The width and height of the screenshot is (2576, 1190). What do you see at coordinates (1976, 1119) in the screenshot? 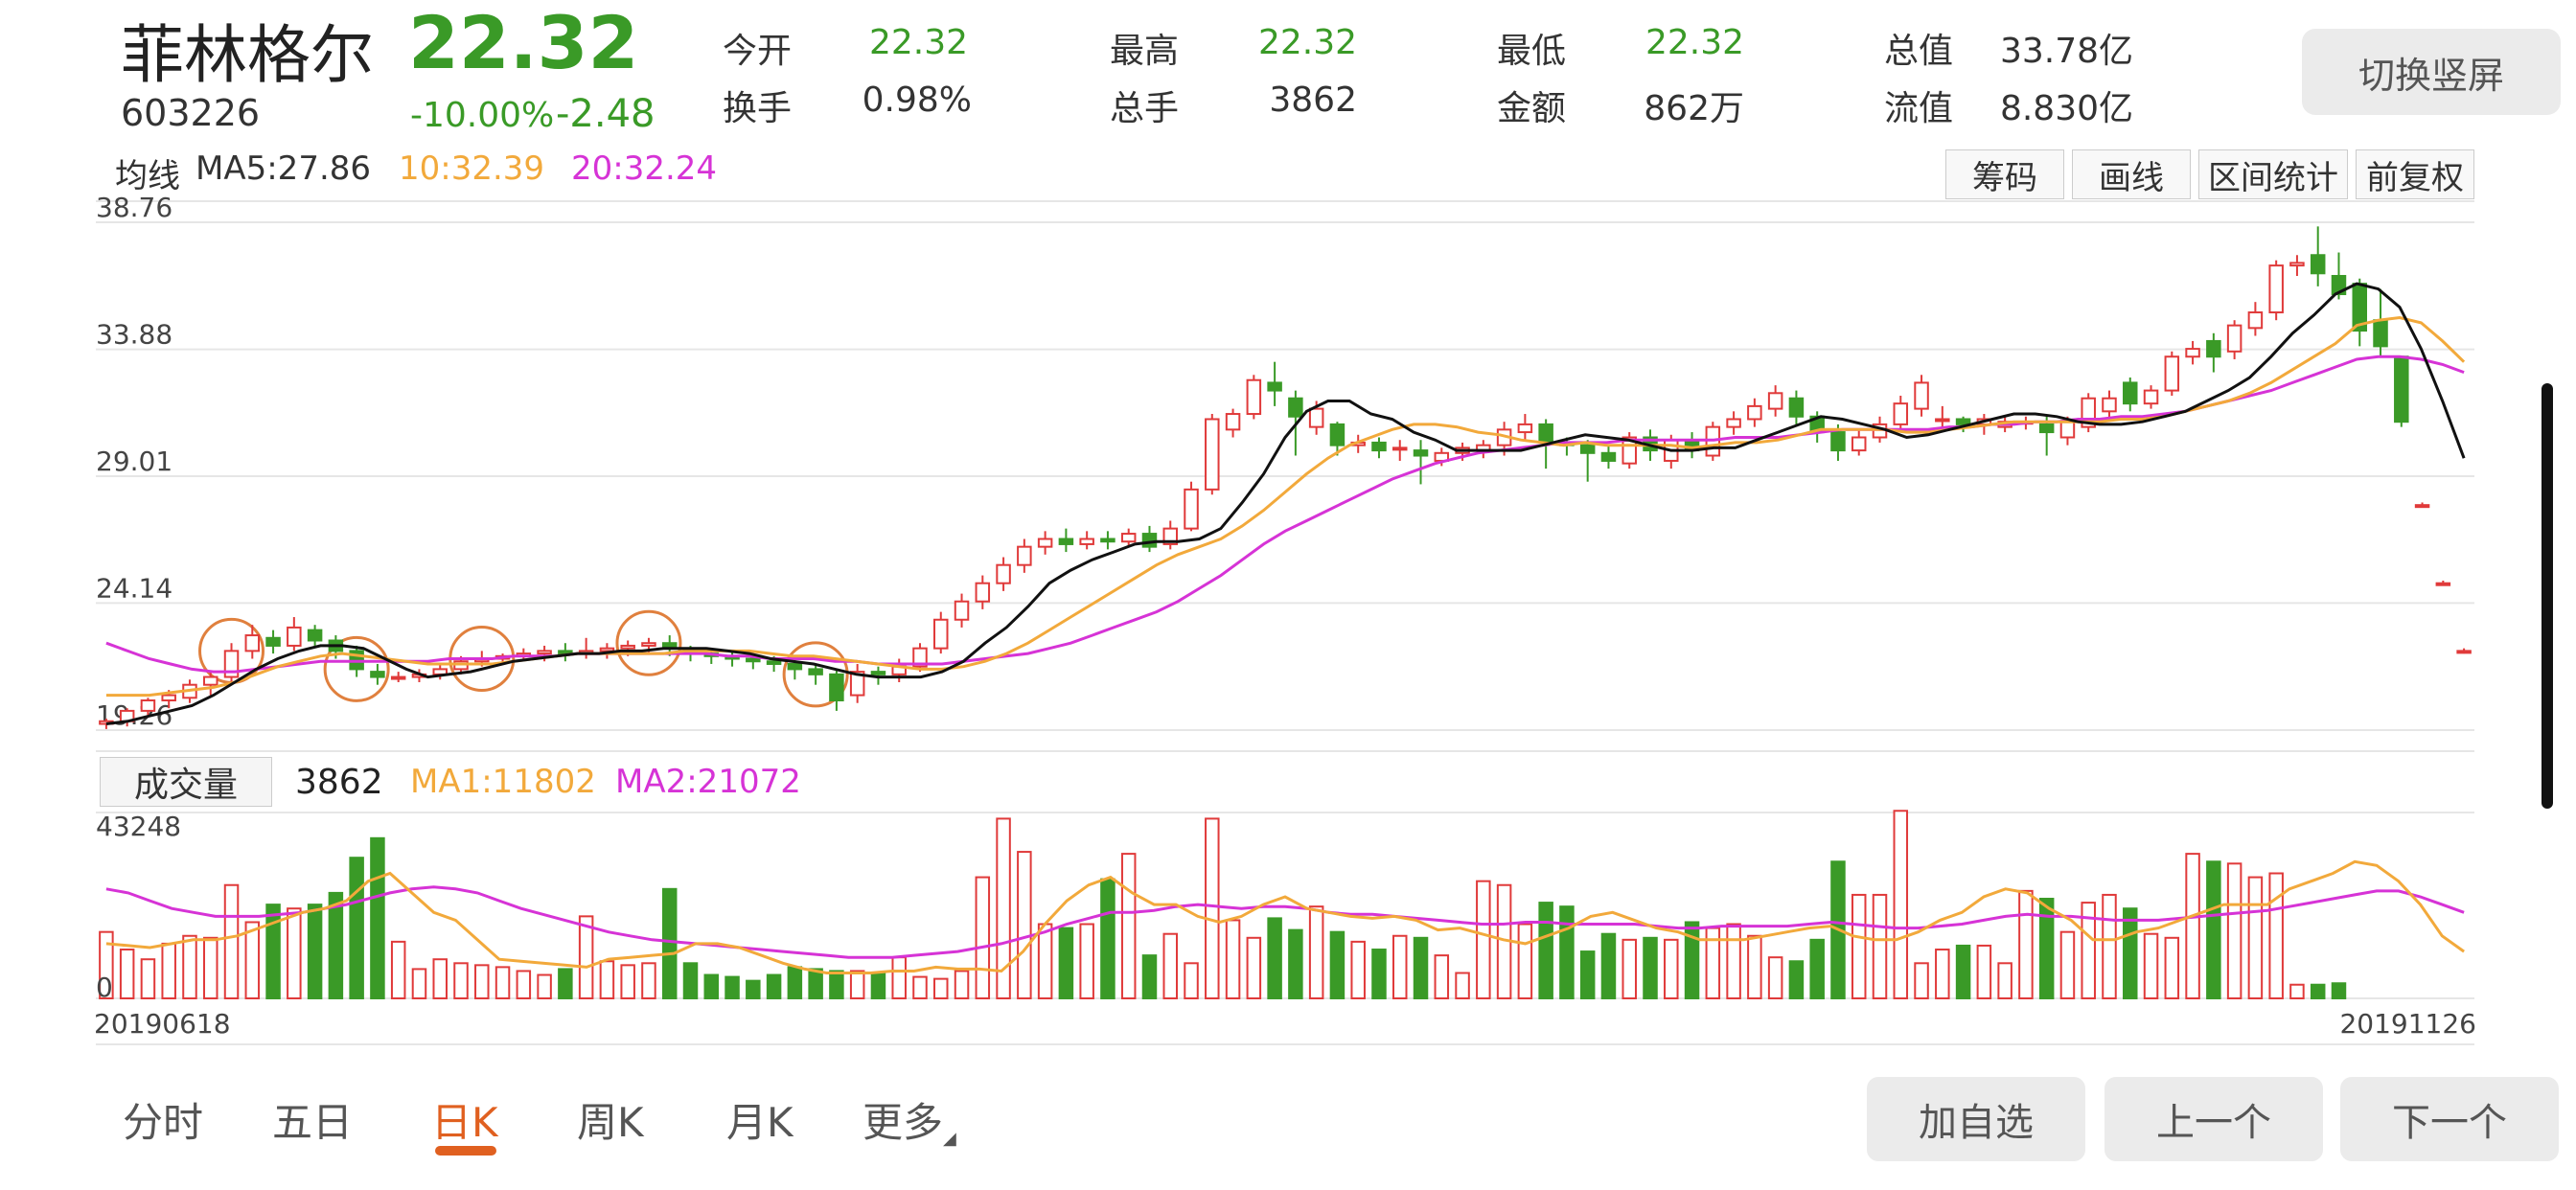
I see `add-watchlist-button: 加自选` at bounding box center [1976, 1119].